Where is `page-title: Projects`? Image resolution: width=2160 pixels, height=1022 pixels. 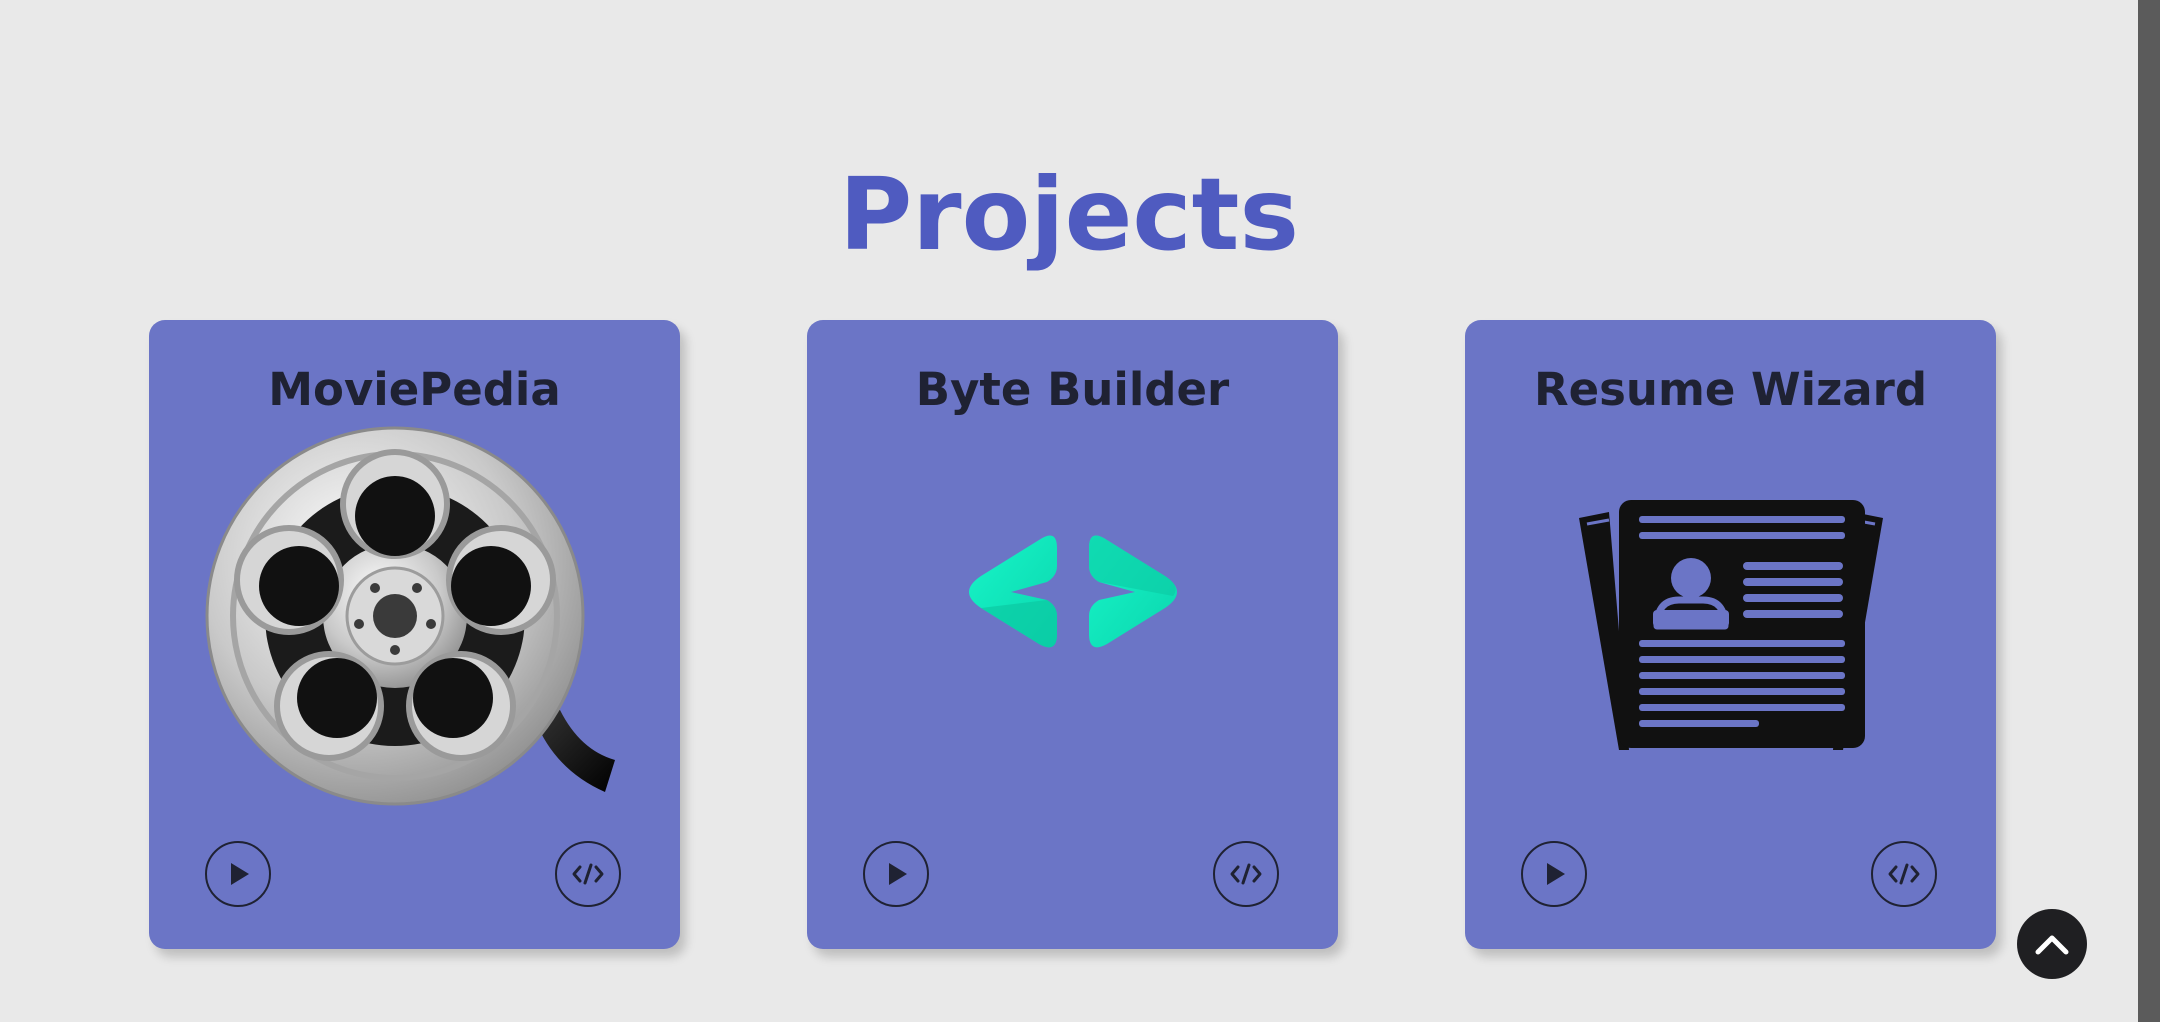 page-title: Projects is located at coordinates (1068, 214).